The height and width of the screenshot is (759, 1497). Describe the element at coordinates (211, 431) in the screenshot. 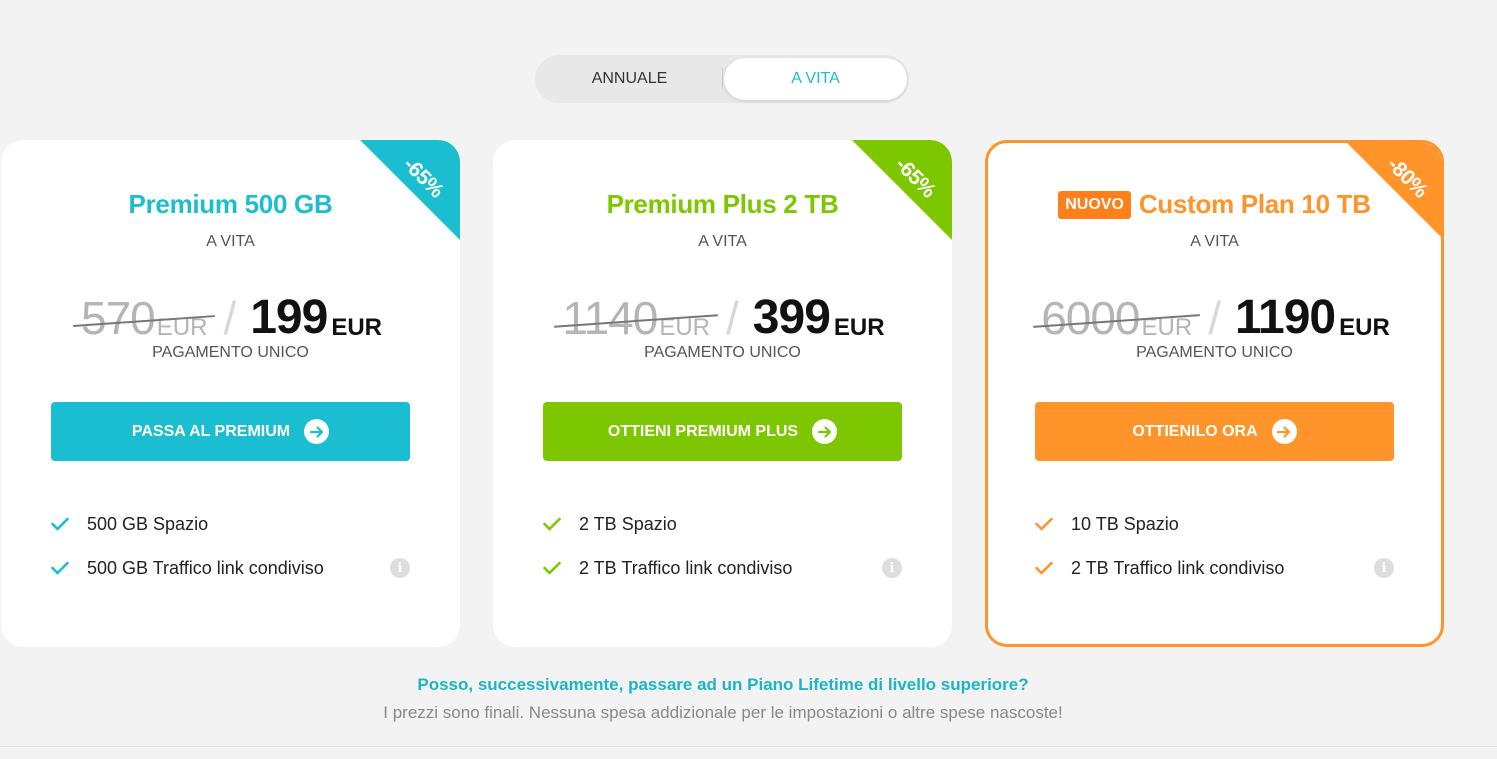

I see `button-label: PASSA AL PREMIUM` at that location.